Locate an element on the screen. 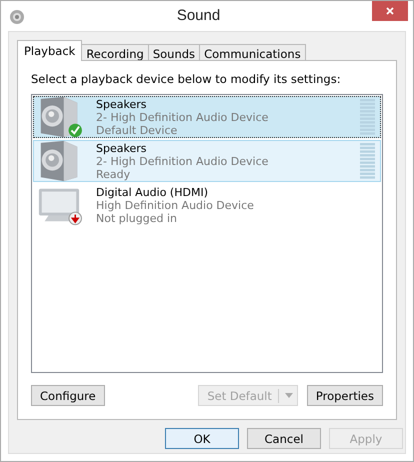 This screenshot has height=462, width=414. device-row: Digital Audio (HDMI) High Definition Audio Device Not plugged in is located at coordinates (207, 205).